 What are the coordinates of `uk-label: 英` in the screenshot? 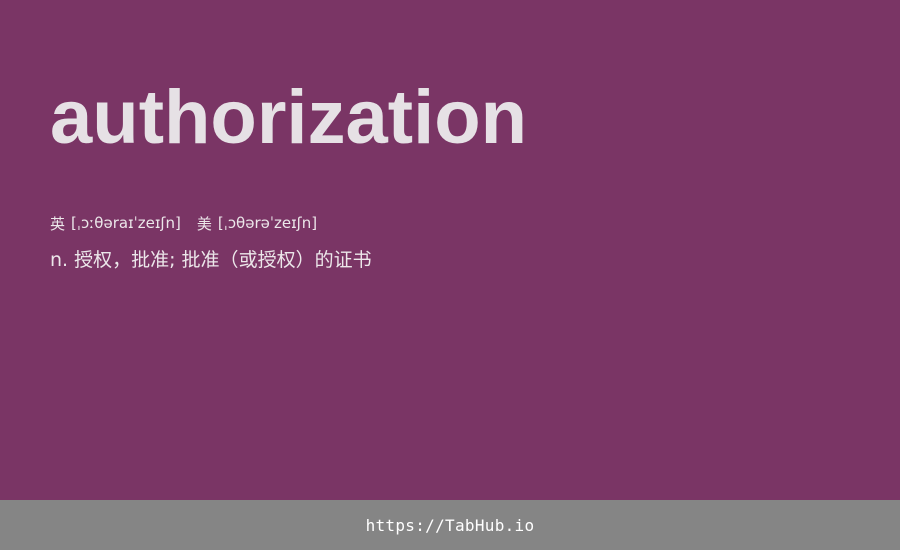 It's located at (58, 223).